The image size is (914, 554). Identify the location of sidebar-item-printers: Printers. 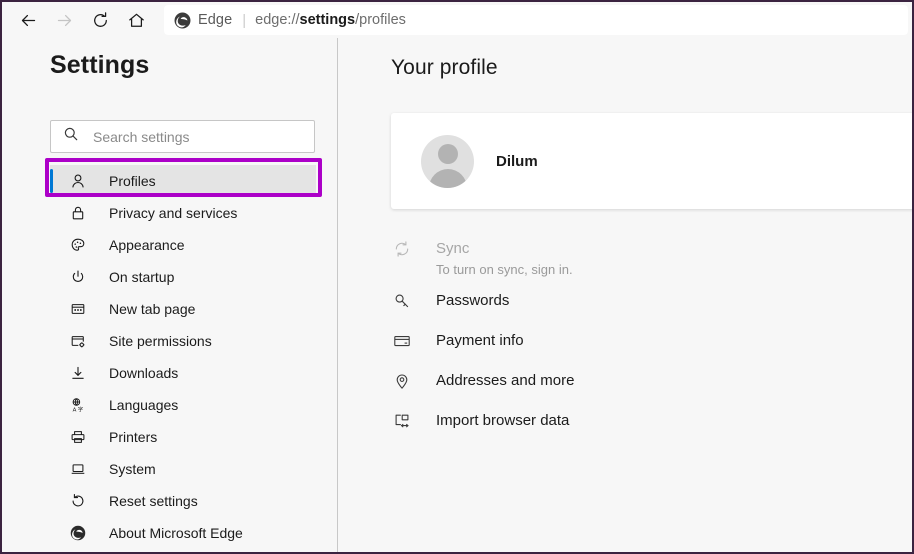
(183, 437).